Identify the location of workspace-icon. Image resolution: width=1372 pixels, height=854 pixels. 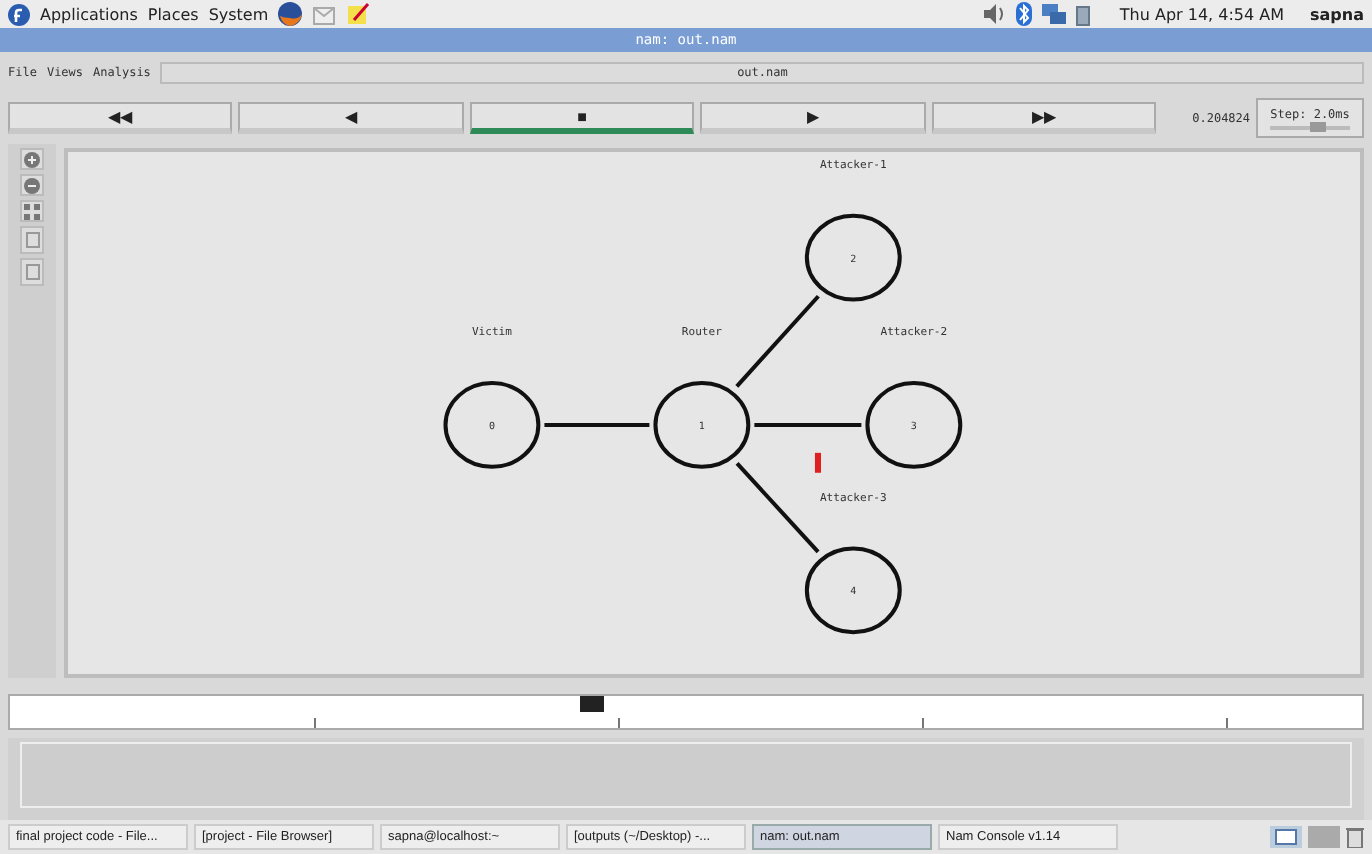
(1286, 837).